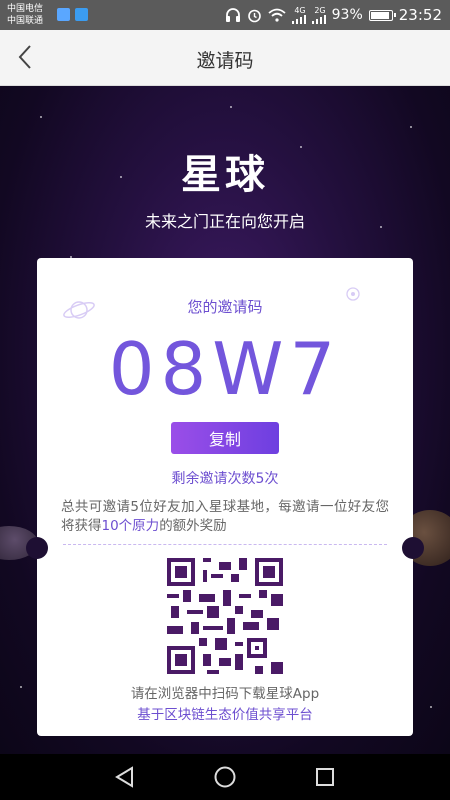 The image size is (450, 800). I want to click on notification-message-icon, so click(81, 14).